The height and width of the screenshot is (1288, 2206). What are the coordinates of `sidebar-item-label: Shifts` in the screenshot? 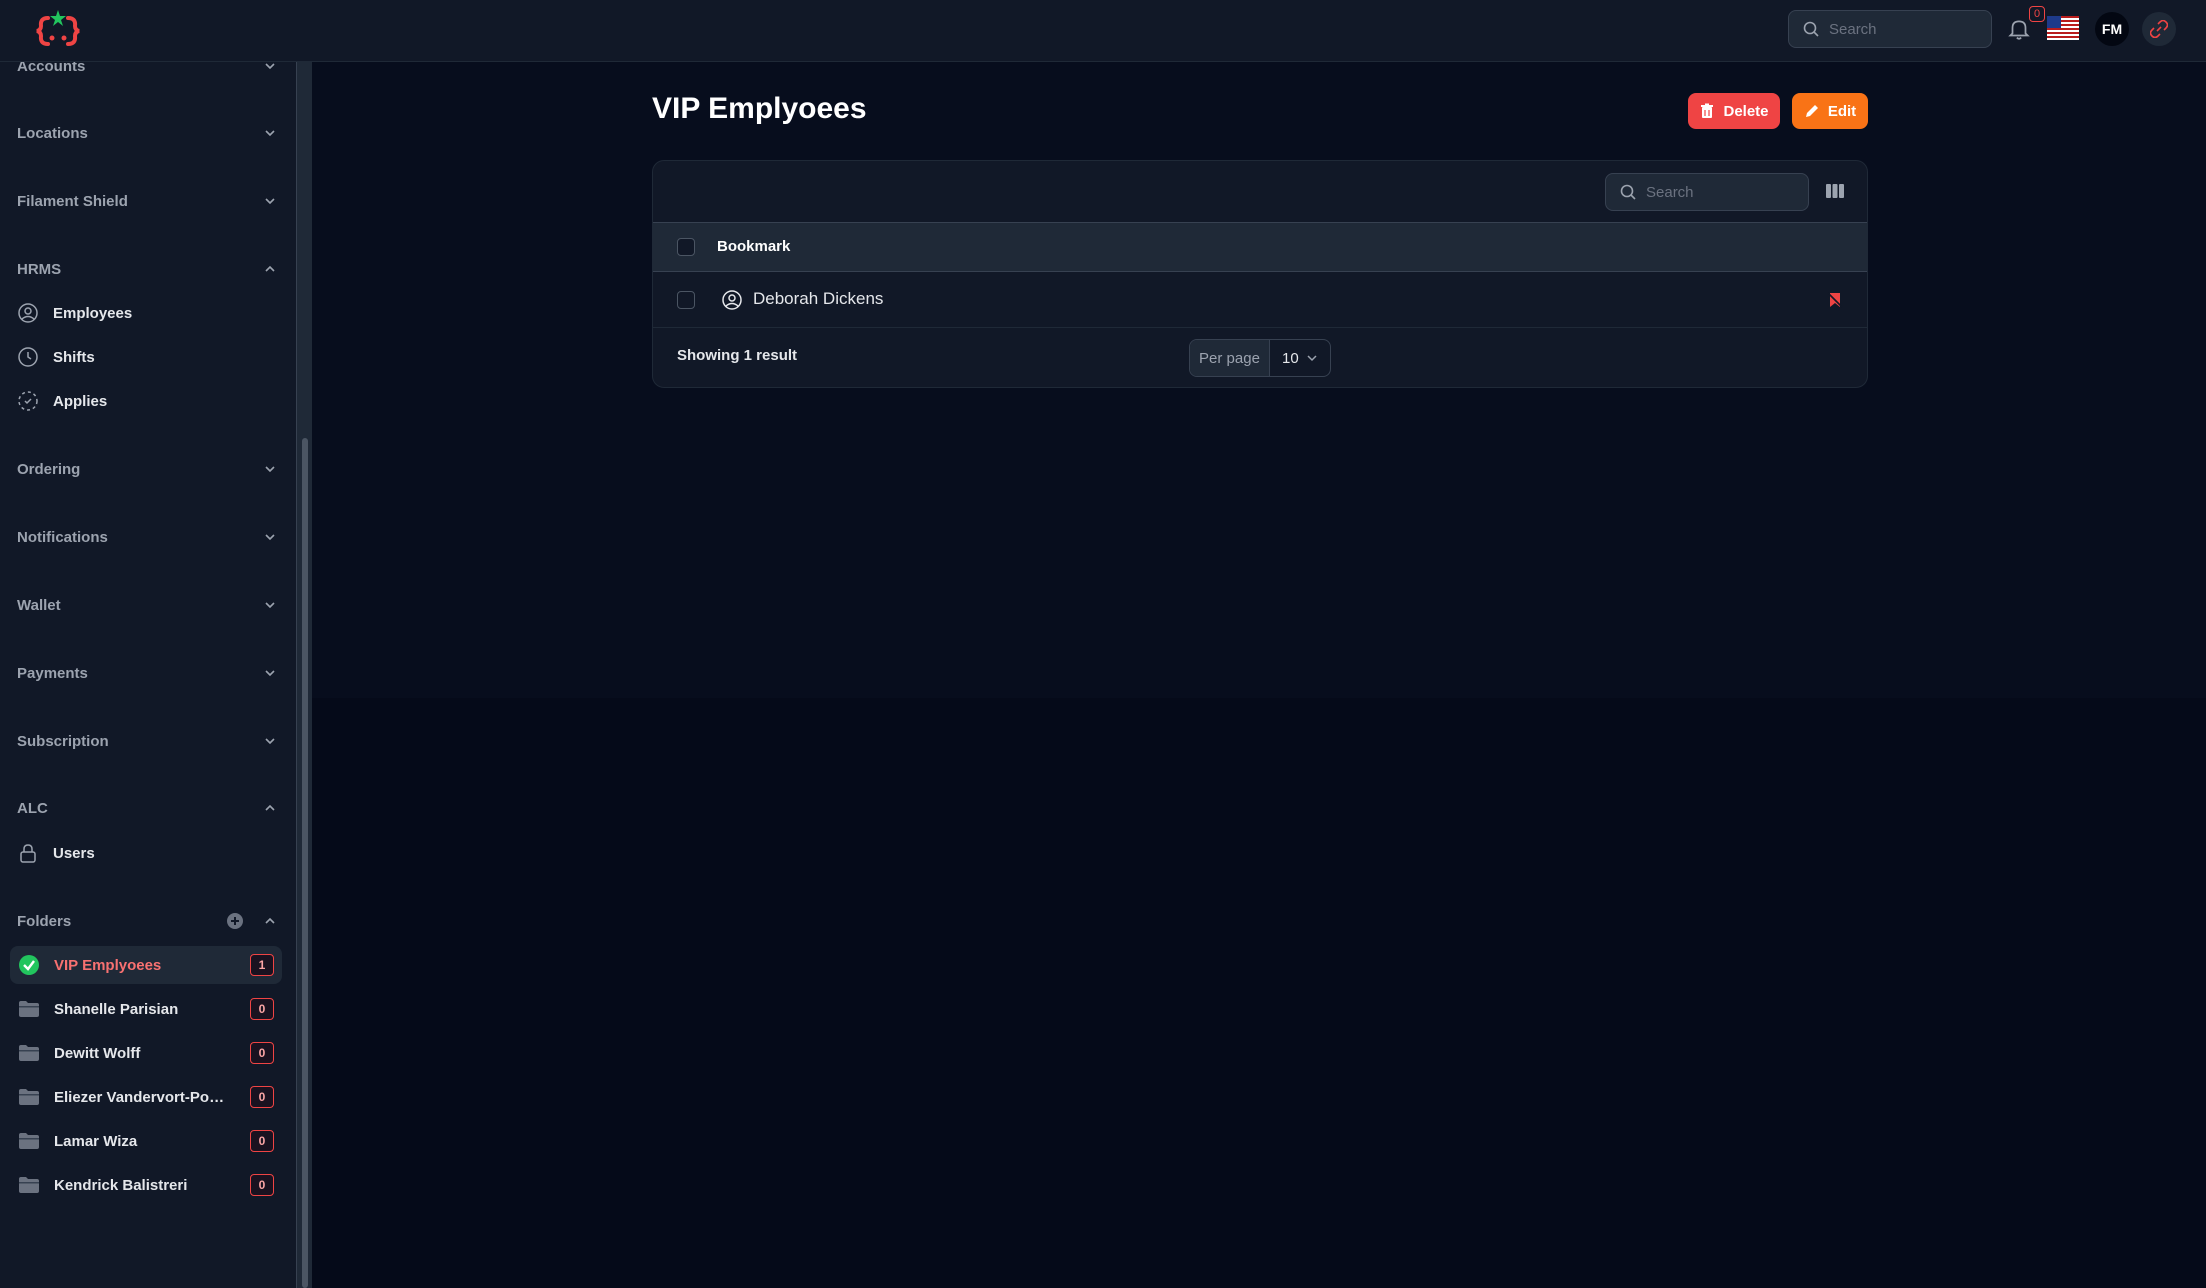 It's located at (74, 357).